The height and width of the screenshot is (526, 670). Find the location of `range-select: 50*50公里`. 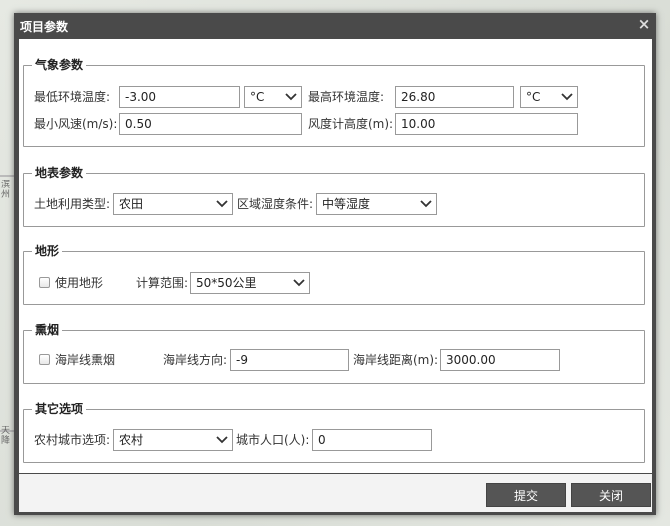

range-select: 50*50公里 is located at coordinates (250, 283).